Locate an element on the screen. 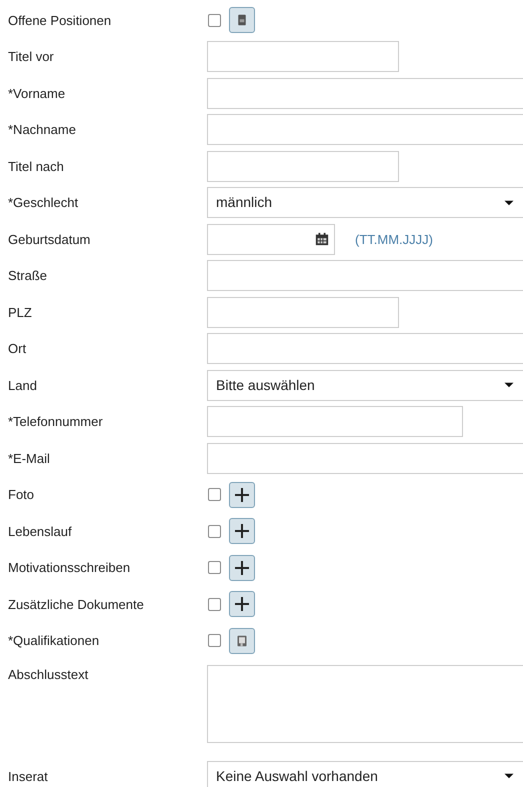 The width and height of the screenshot is (523, 787). field-label: Straße is located at coordinates (28, 276).